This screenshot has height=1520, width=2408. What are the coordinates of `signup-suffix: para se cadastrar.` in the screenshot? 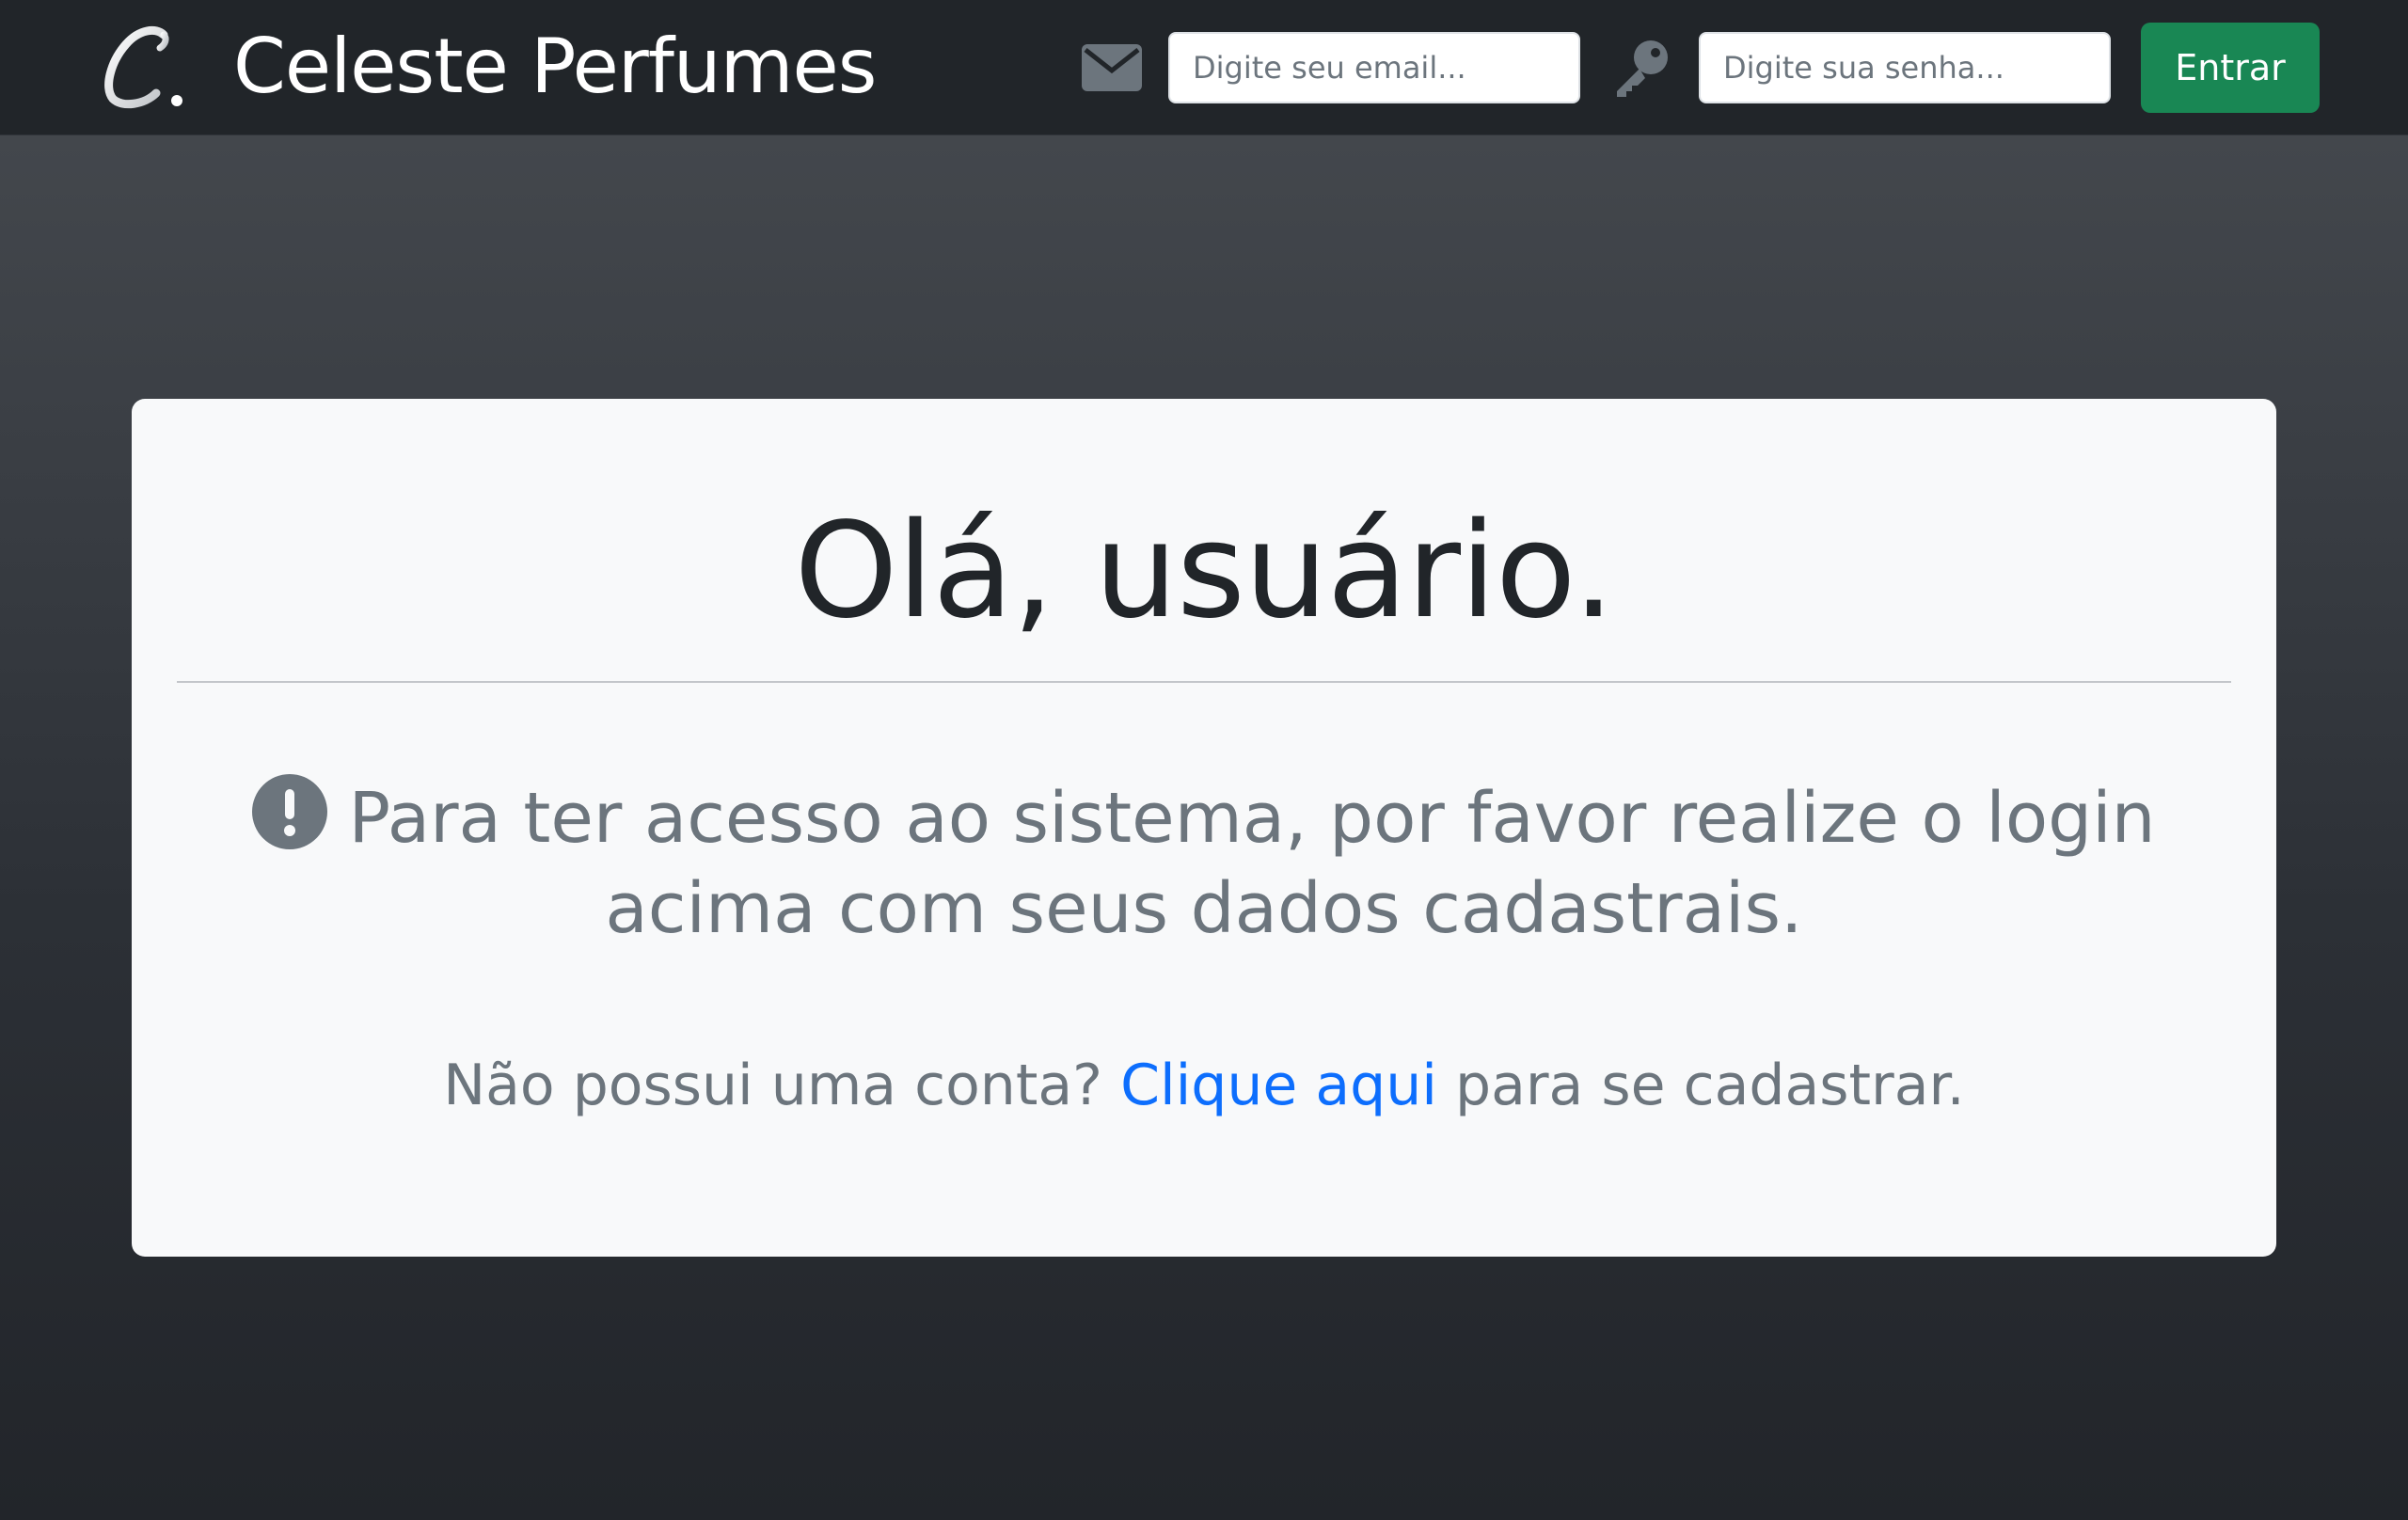 It's located at (1710, 1085).